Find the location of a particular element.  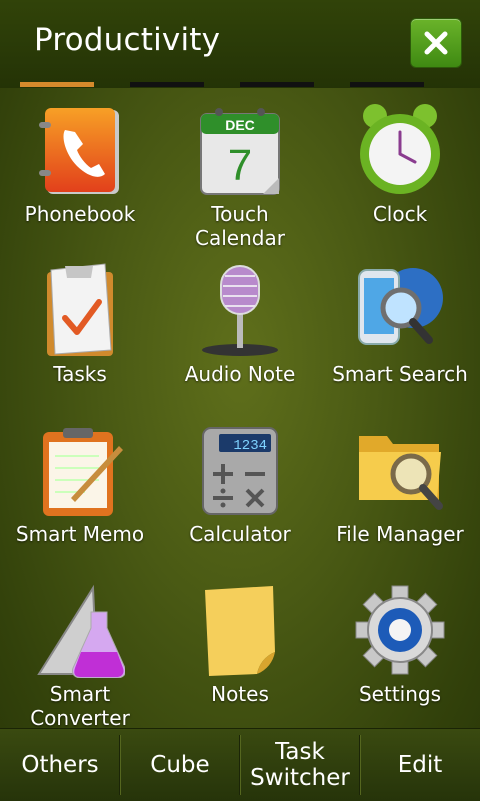

phonebook-icon is located at coordinates (79, 151).